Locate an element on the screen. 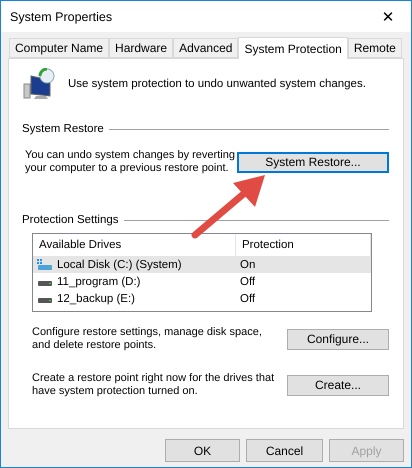  drive-cell: 11_program (D:) is located at coordinates (134, 281).